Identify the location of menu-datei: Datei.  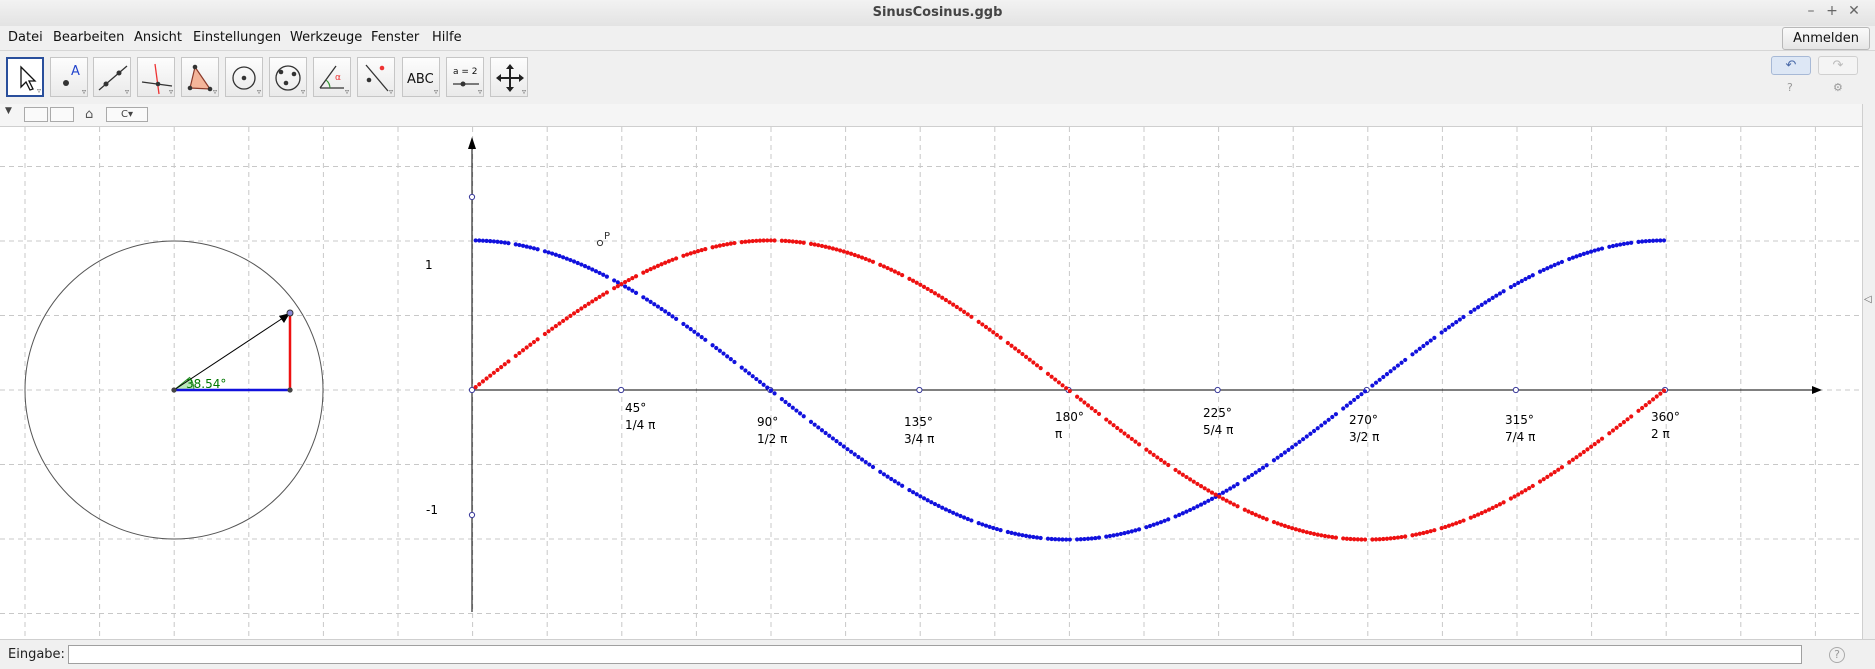
(25, 37).